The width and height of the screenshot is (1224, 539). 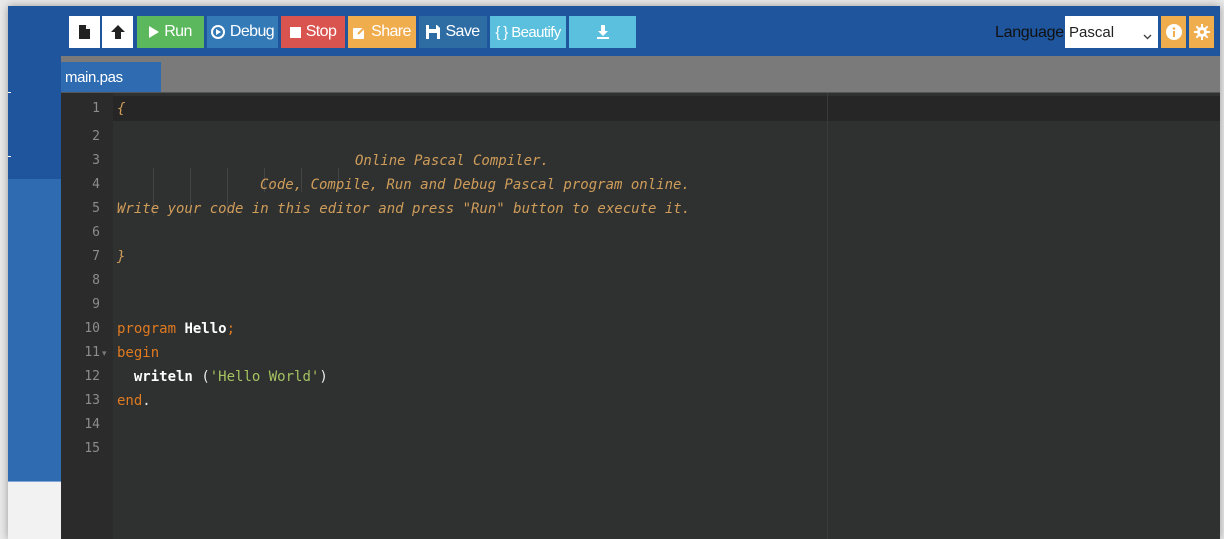 I want to click on code-line: program Hello;, so click(x=176, y=329).